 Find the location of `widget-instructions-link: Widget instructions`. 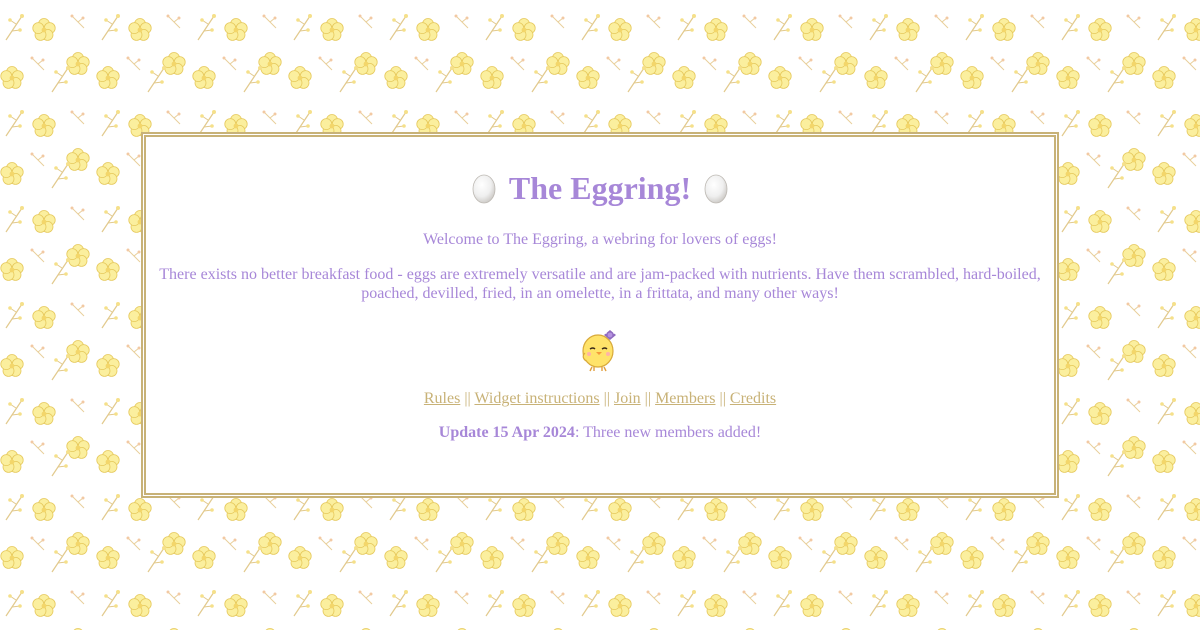

widget-instructions-link: Widget instructions is located at coordinates (536, 398).